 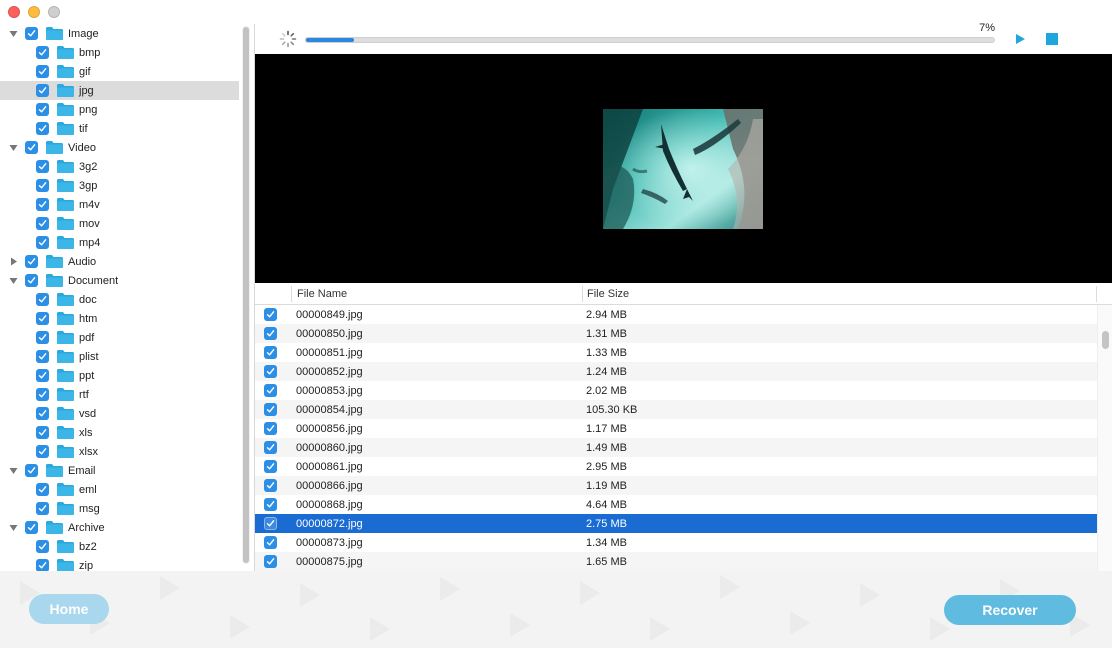 What do you see at coordinates (119, 546) in the screenshot?
I see `tree-item-bz2: bz2` at bounding box center [119, 546].